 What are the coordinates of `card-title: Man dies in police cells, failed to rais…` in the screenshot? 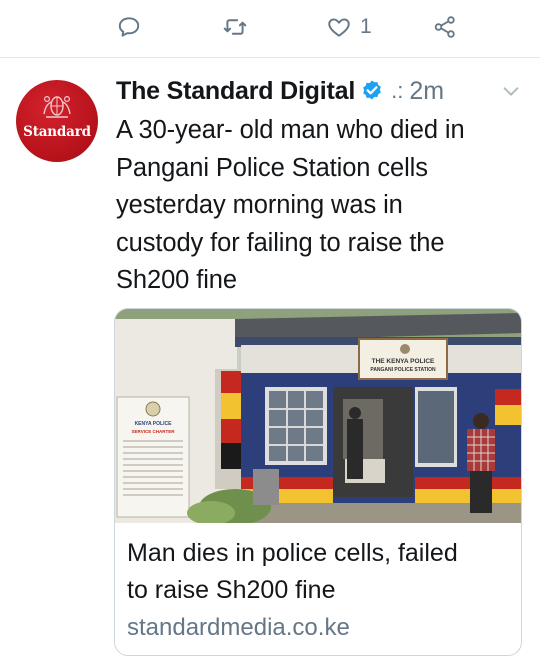 It's located at (323, 572).